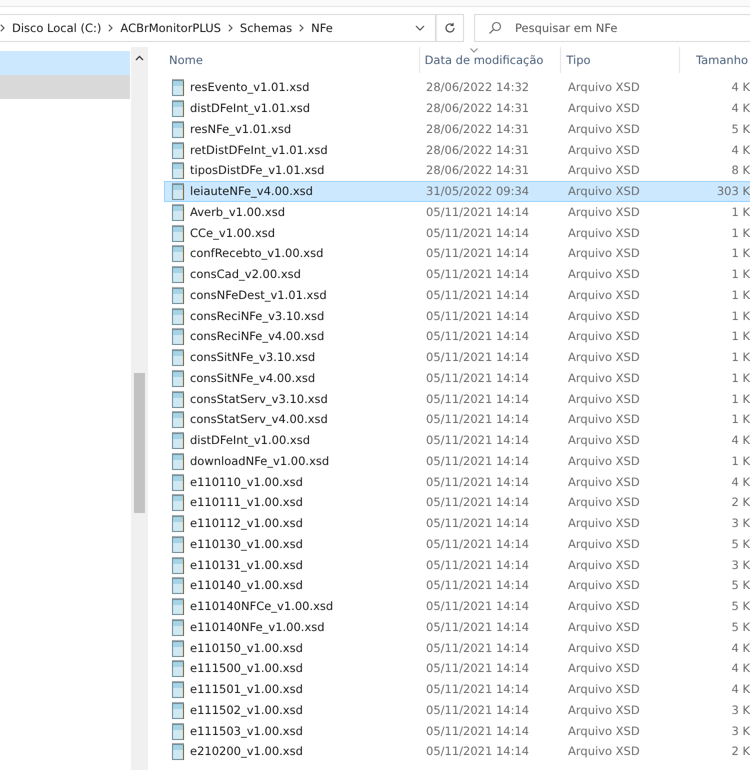 Image resolution: width=750 pixels, height=770 pixels. What do you see at coordinates (246, 647) in the screenshot?
I see `file-name: e110150_v1.00.xsd` at bounding box center [246, 647].